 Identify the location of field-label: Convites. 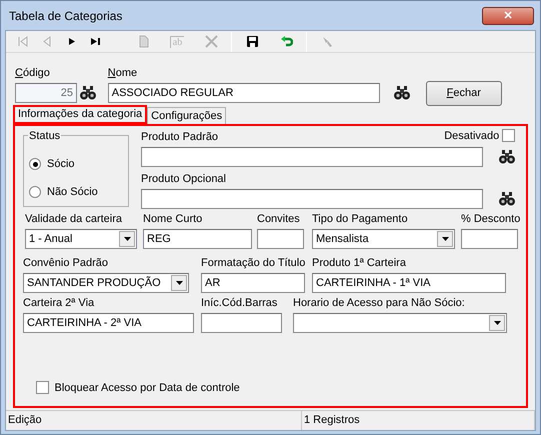
(279, 219).